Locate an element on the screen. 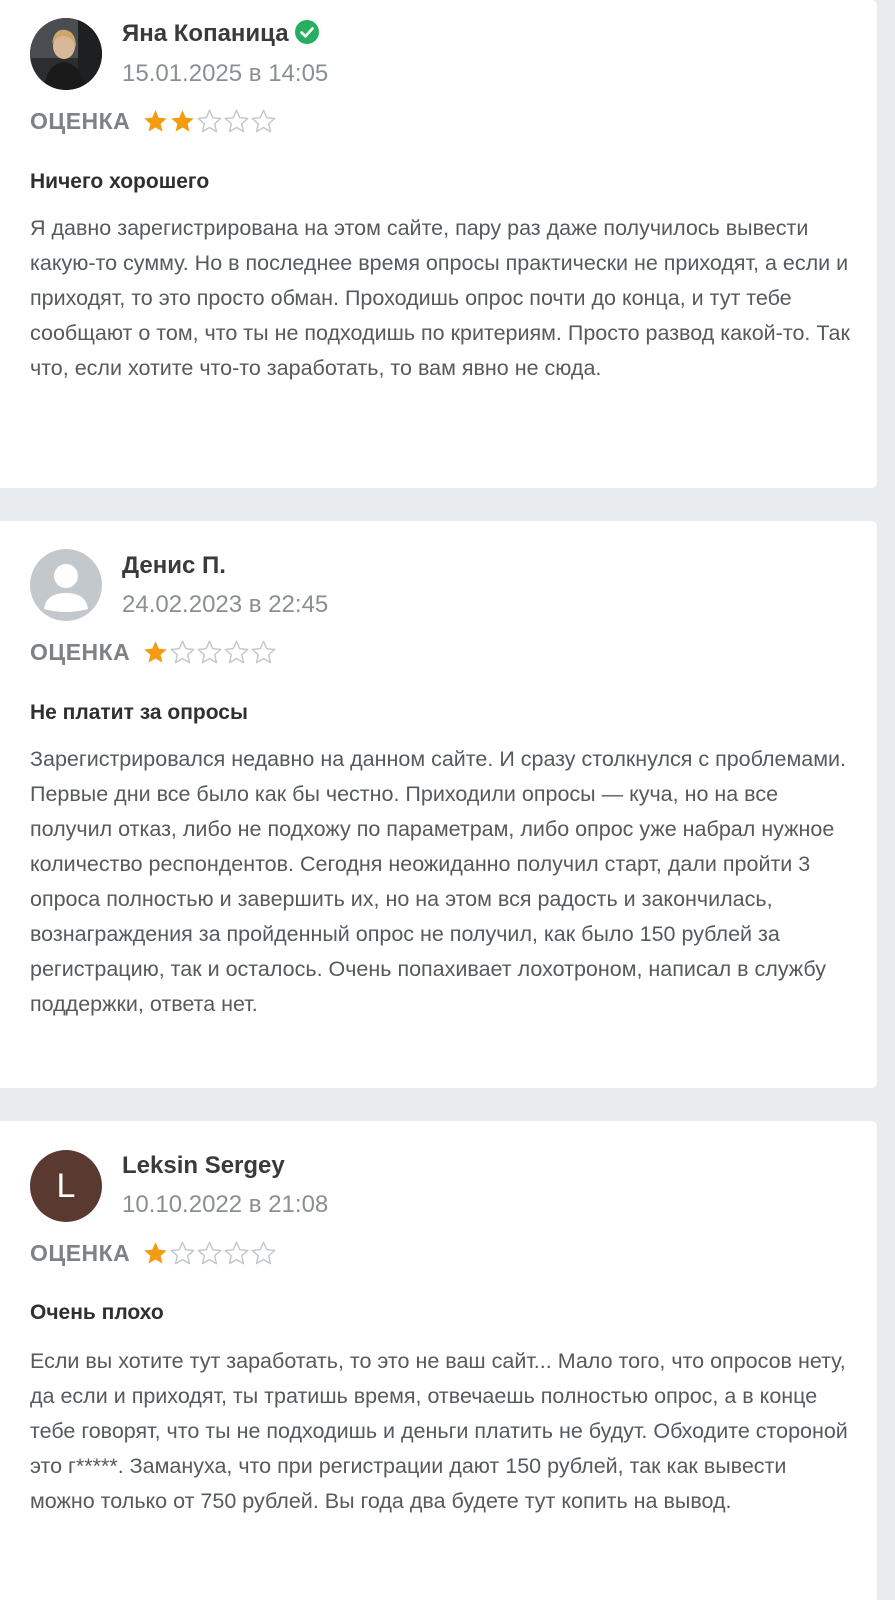 This screenshot has width=895, height=1600. review-title: Не платит за опросы is located at coordinates (139, 712).